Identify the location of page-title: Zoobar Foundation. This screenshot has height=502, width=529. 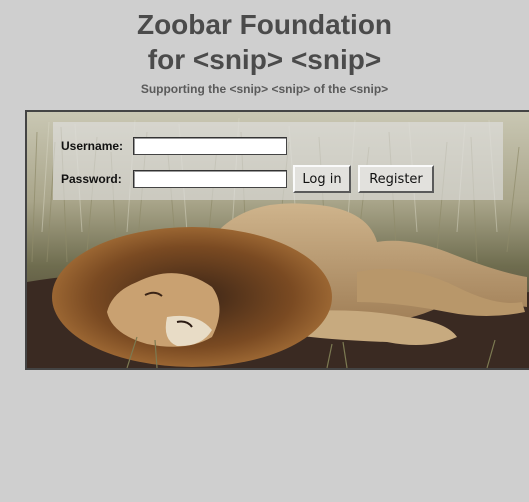
(264, 24).